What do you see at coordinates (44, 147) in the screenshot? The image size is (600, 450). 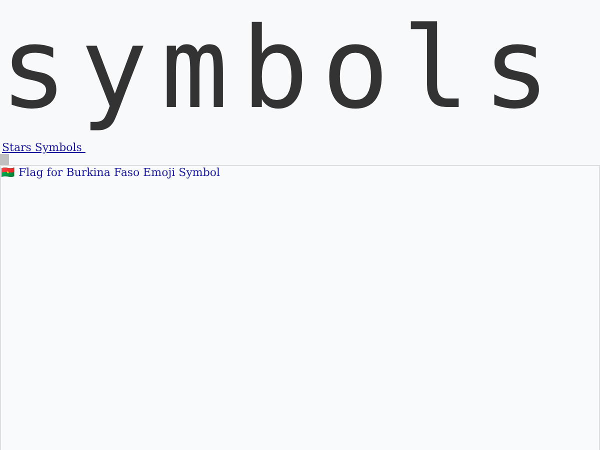 I see `category-link: Stars Symbols` at bounding box center [44, 147].